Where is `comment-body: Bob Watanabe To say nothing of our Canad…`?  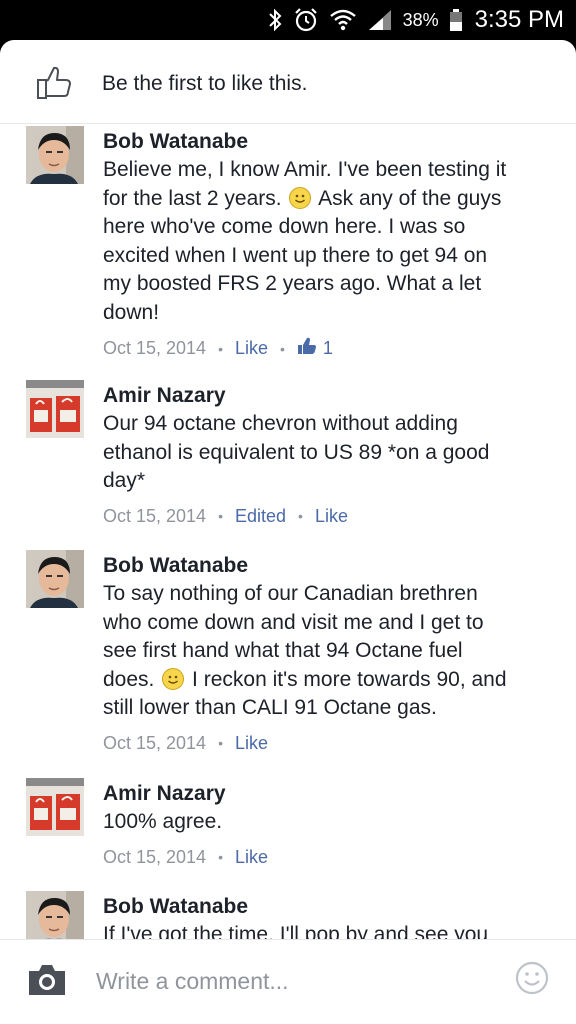 comment-body: Bob Watanabe To say nothing of our Canad… is located at coordinates (323, 654).